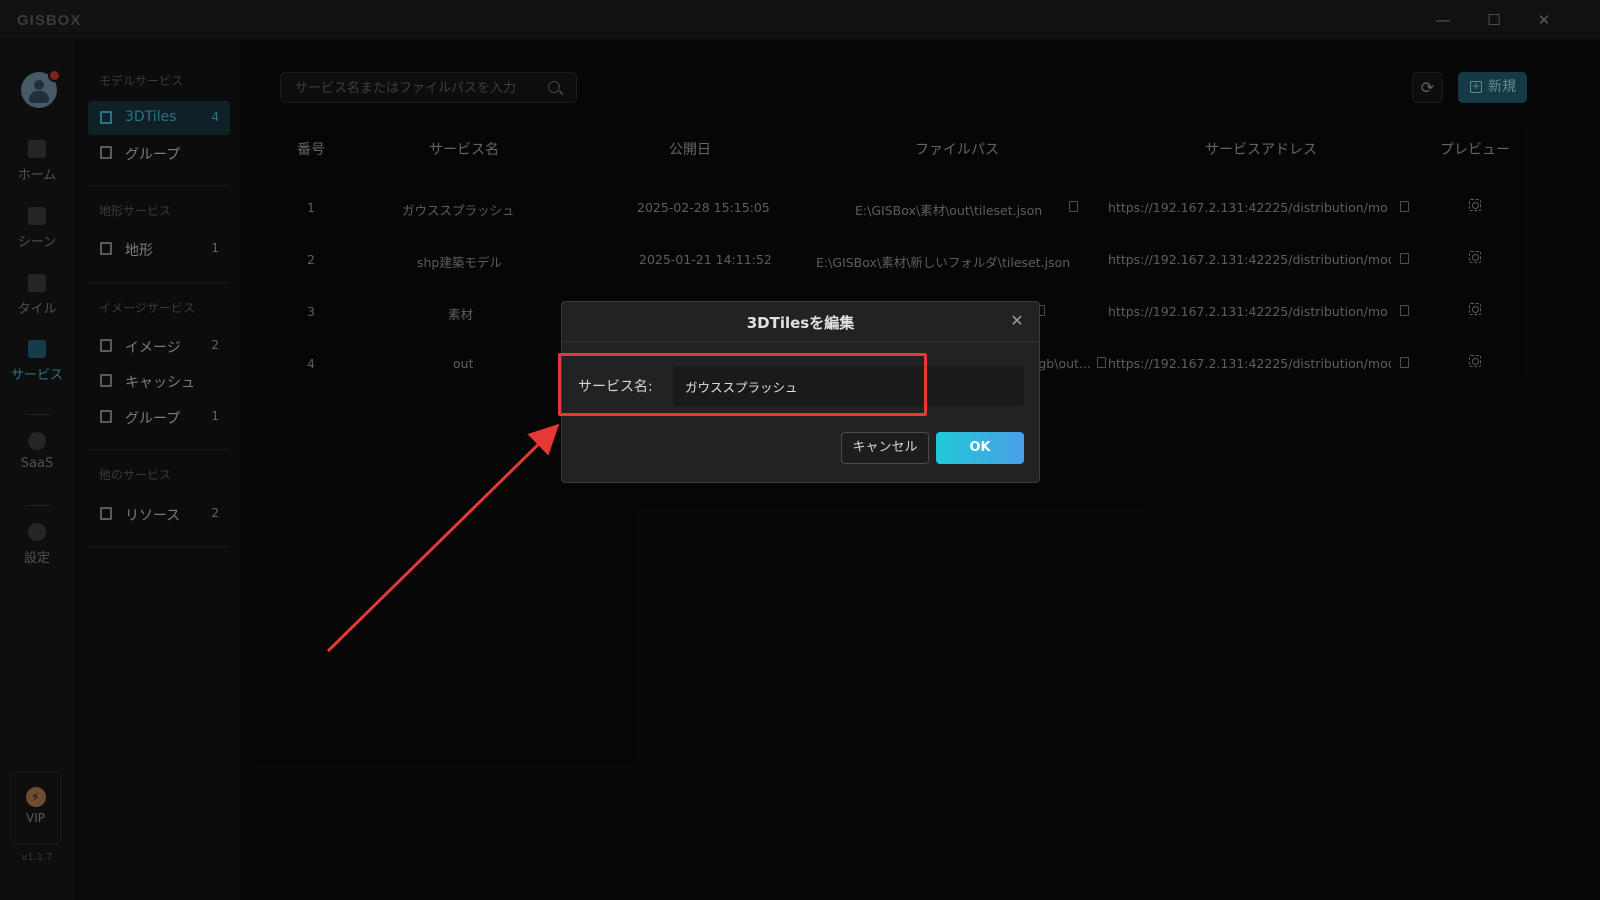 The image size is (1600, 900). What do you see at coordinates (443, 538) in the screenshot?
I see `annotation-arrow` at bounding box center [443, 538].